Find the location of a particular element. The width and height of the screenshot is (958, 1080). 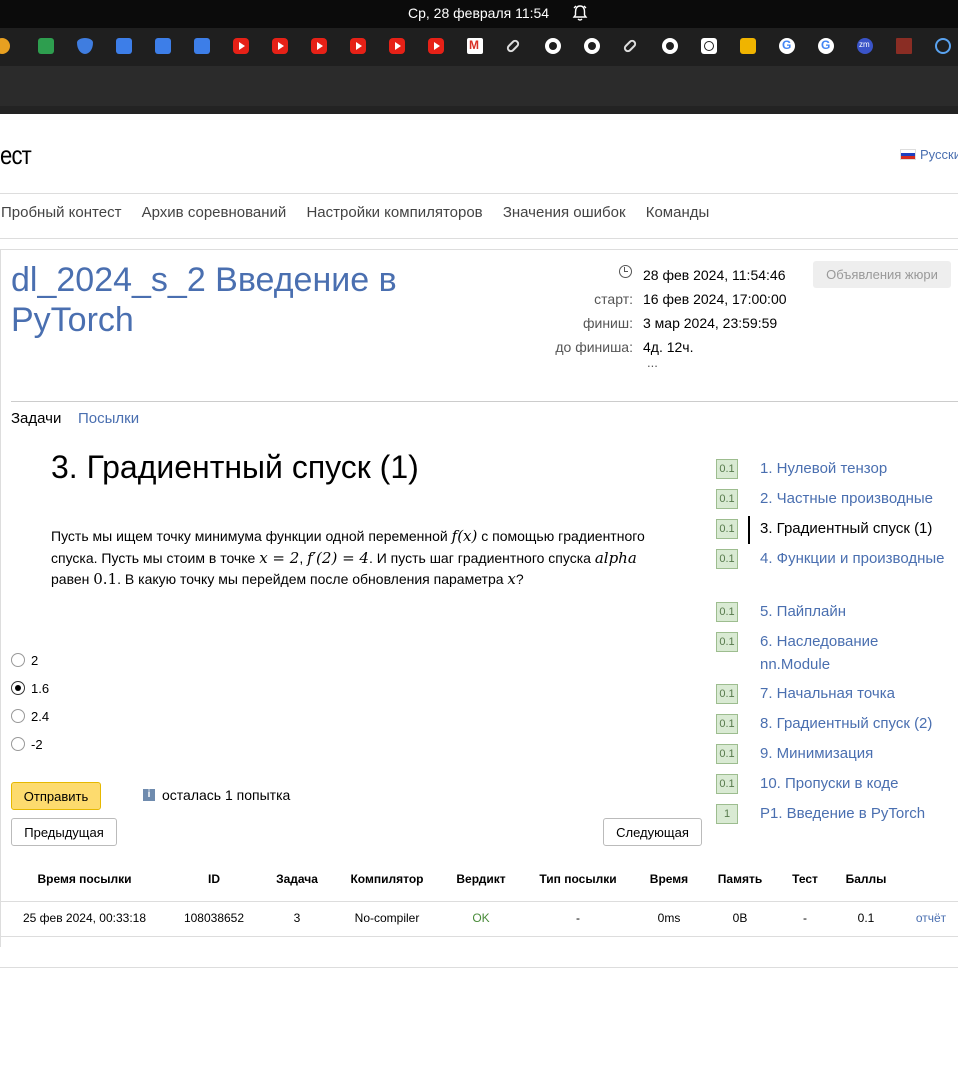

gmail-icon is located at coordinates (475, 46).